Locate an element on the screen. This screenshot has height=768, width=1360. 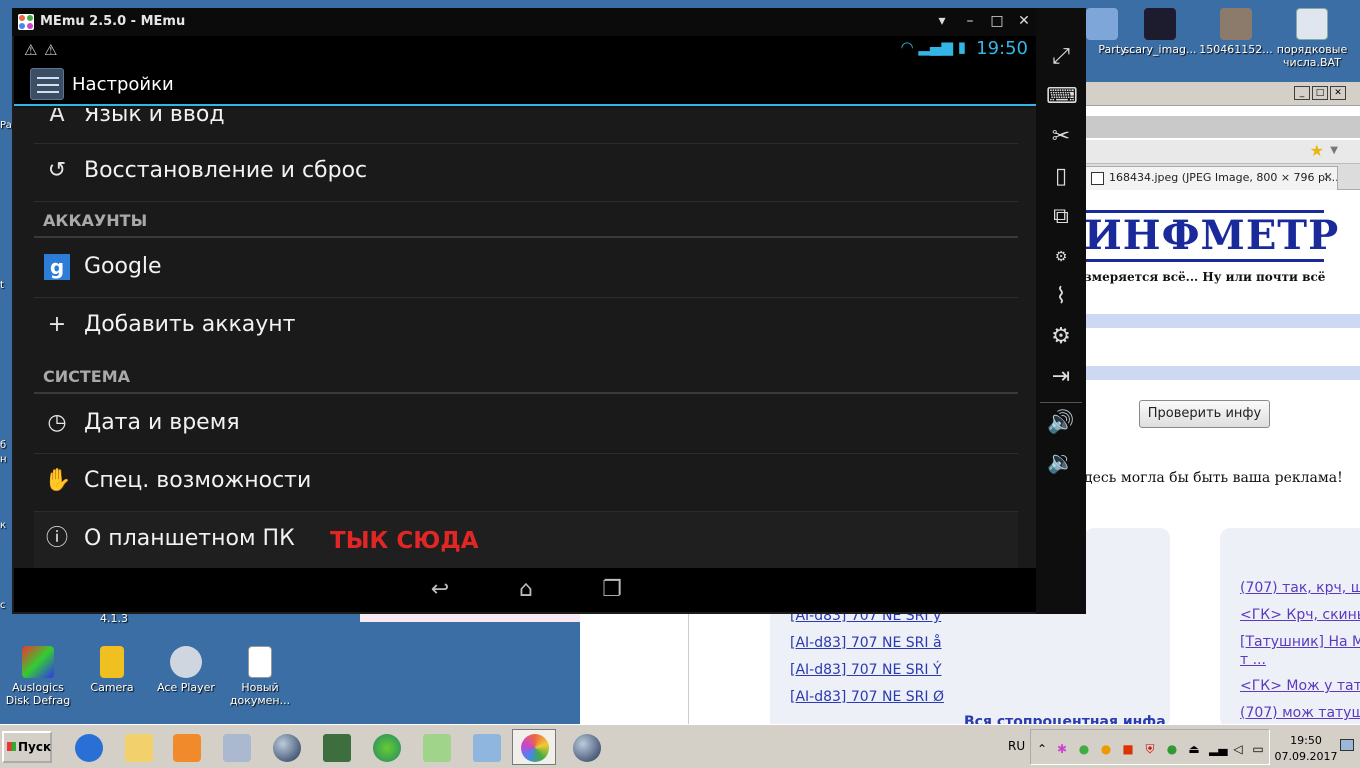
network-signal-icon: ▂▄ is located at coordinates (1218, 749).